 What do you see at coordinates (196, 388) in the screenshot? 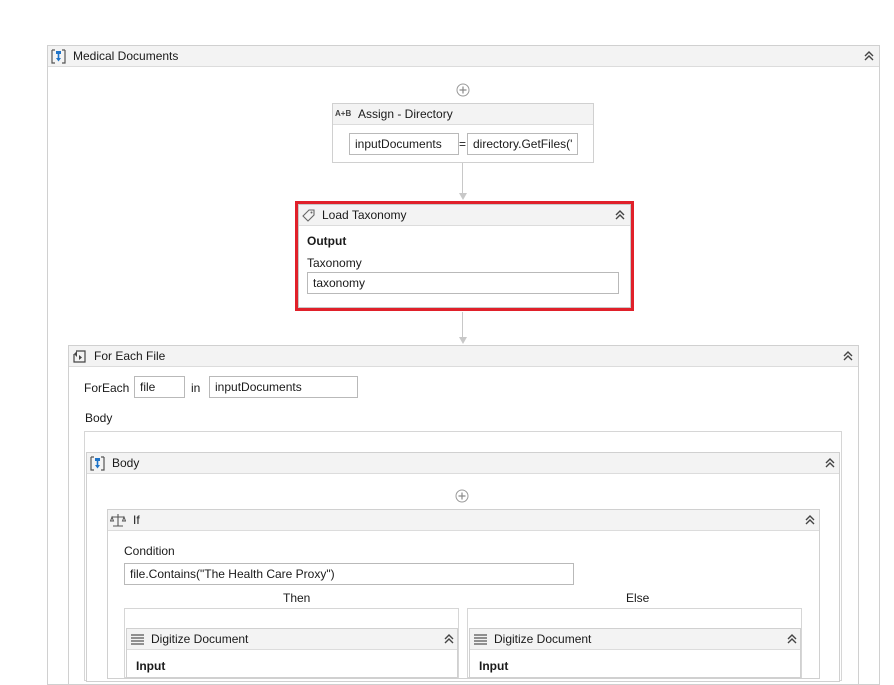
I see `in-label: in` at bounding box center [196, 388].